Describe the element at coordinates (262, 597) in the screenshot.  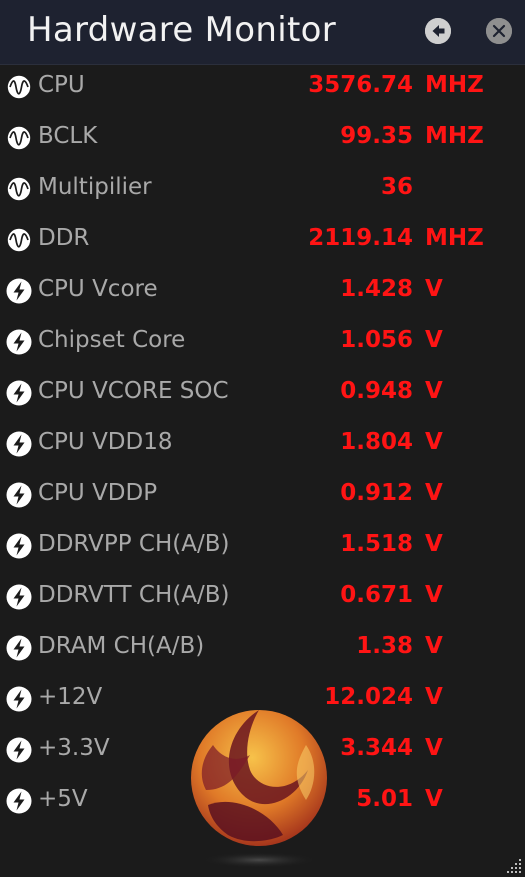
I see `sensor-row: DDRVTT CH(A/B) 0.671 V` at that location.